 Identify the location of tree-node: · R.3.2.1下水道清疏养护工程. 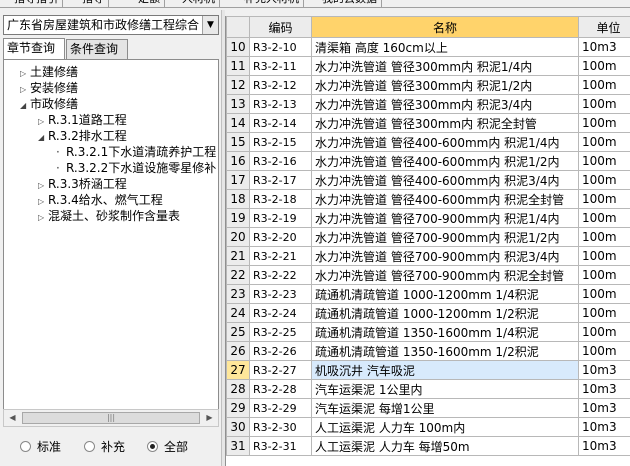
(136, 152).